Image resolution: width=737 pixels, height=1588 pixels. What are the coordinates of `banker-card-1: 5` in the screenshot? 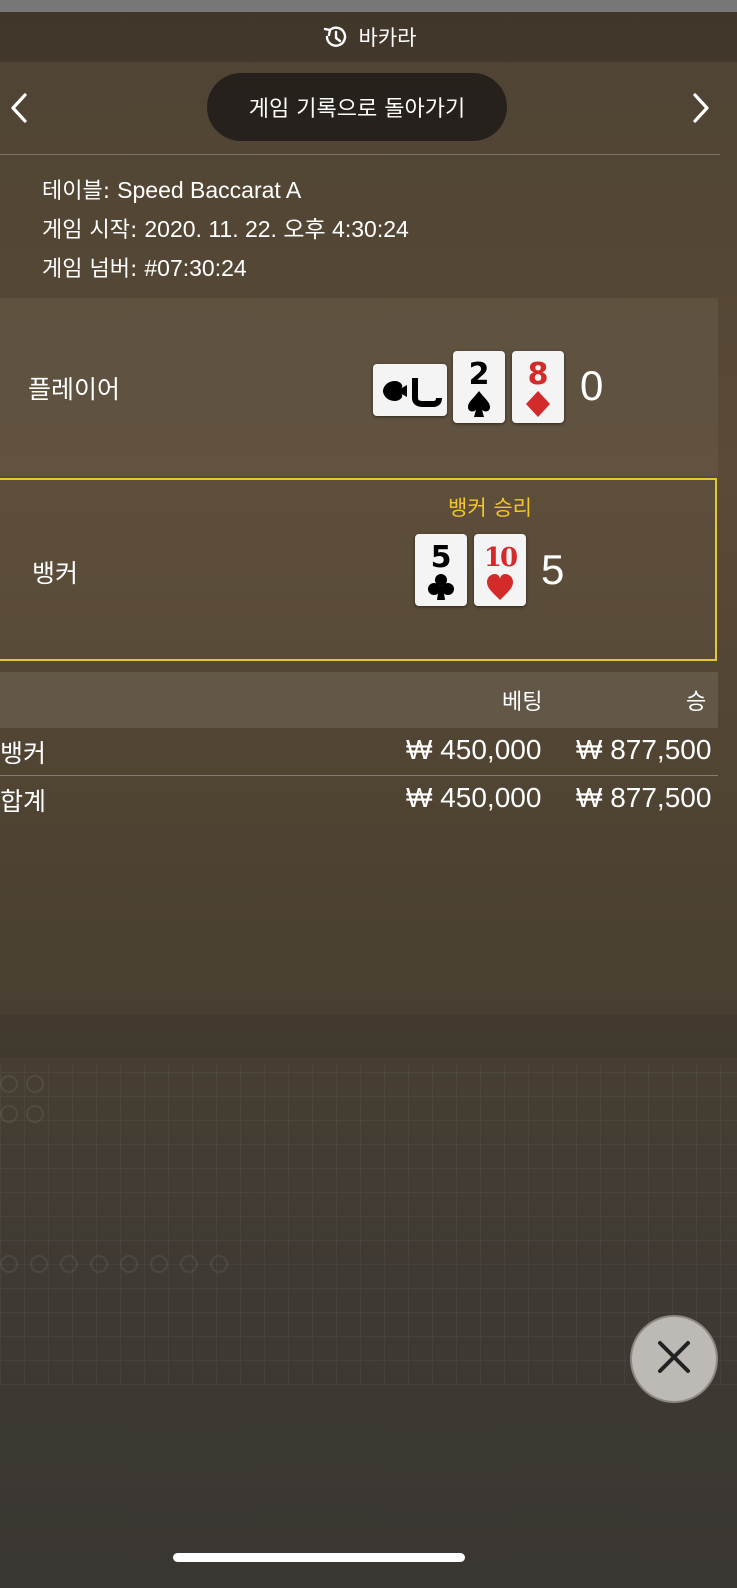 It's located at (441, 570).